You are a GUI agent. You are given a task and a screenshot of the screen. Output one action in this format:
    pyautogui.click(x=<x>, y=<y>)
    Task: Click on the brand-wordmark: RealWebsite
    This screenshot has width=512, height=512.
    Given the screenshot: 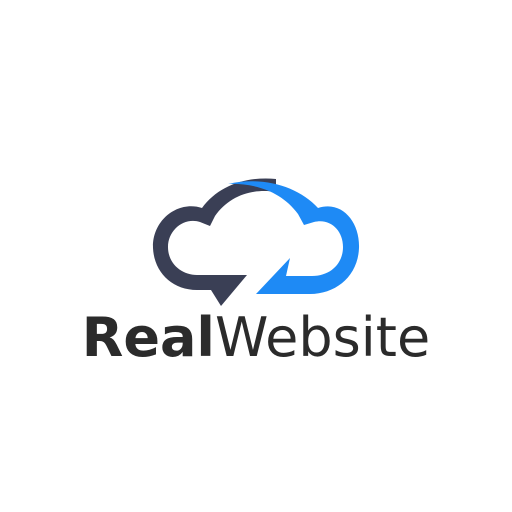 What is the action you would take?
    pyautogui.click(x=256, y=338)
    